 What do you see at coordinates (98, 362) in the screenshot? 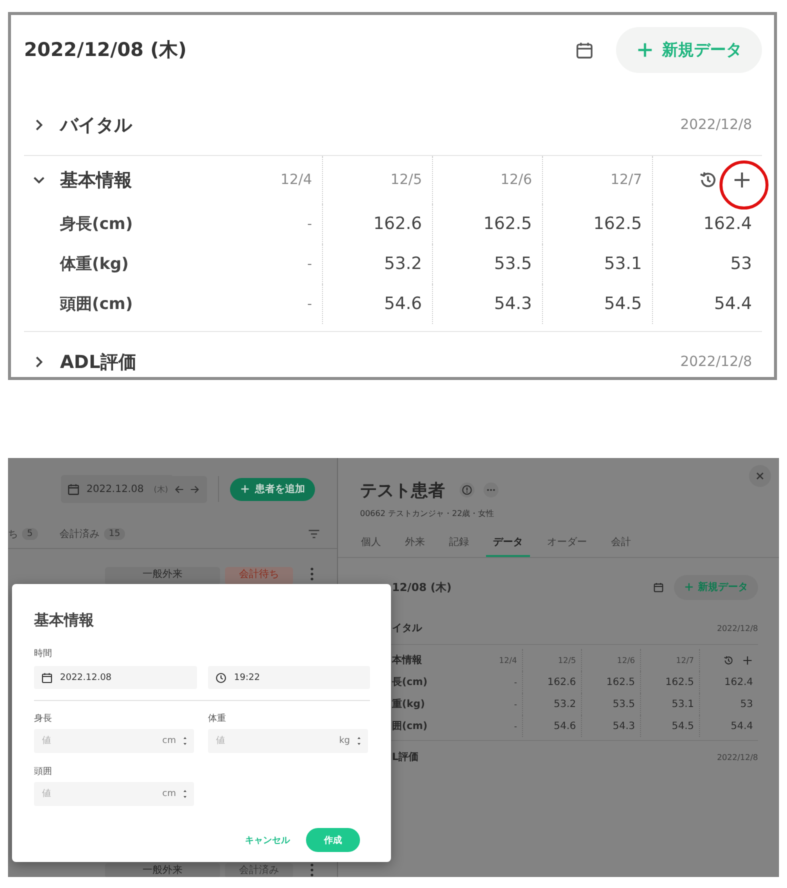
I see `section-title: ADL評価` at bounding box center [98, 362].